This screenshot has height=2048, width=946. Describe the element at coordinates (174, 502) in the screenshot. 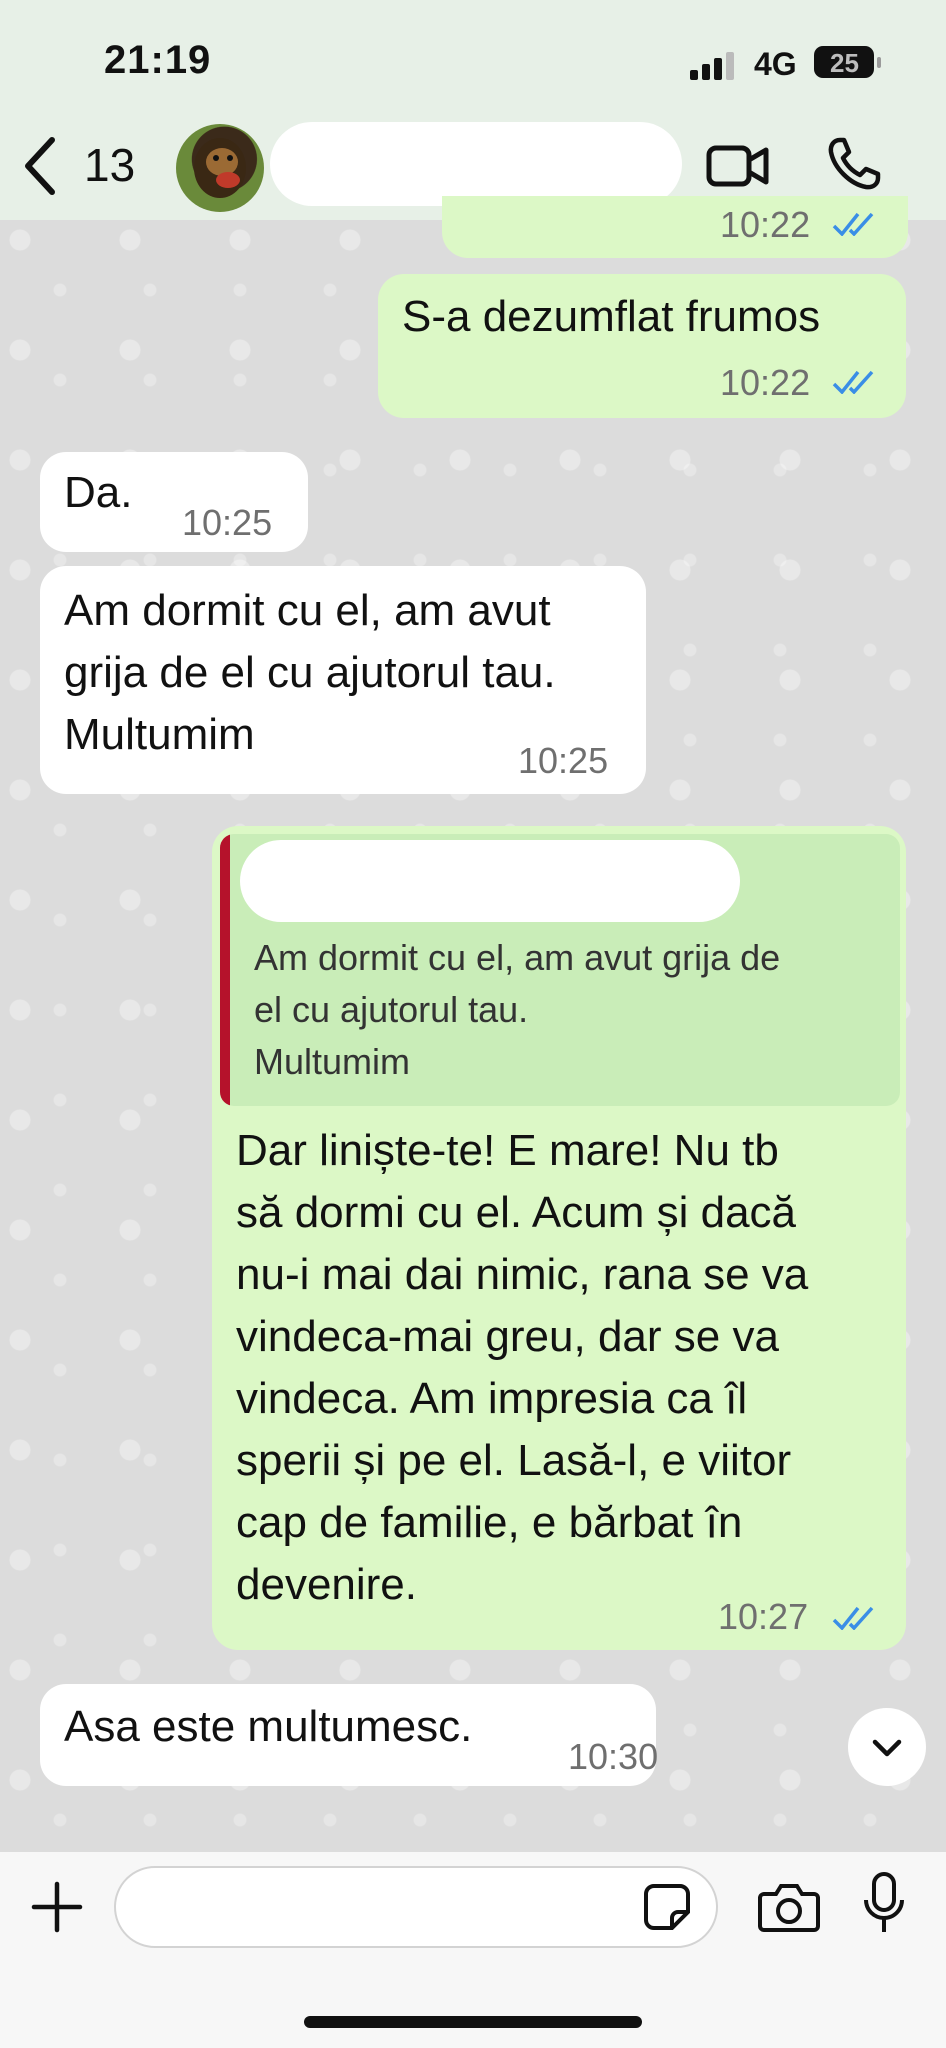

I see `message-bubble-incoming: Da. 10:25` at that location.